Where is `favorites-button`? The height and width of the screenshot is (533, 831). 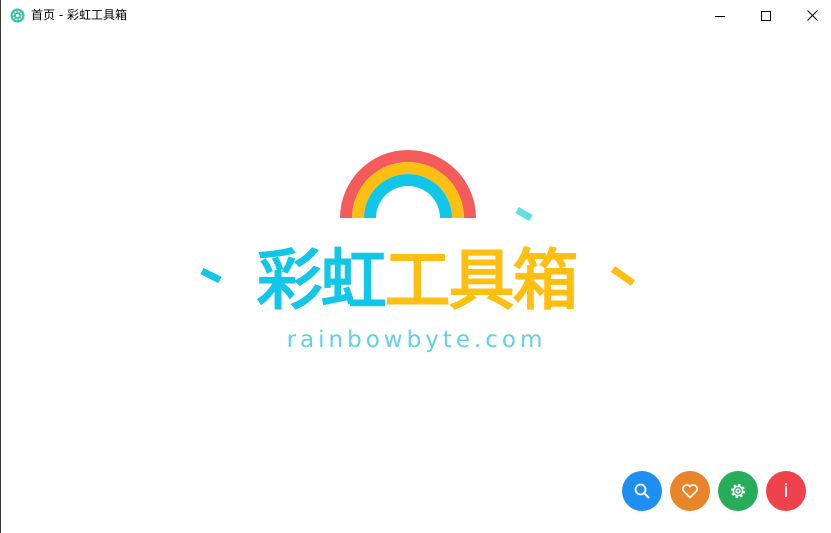
favorites-button is located at coordinates (690, 491).